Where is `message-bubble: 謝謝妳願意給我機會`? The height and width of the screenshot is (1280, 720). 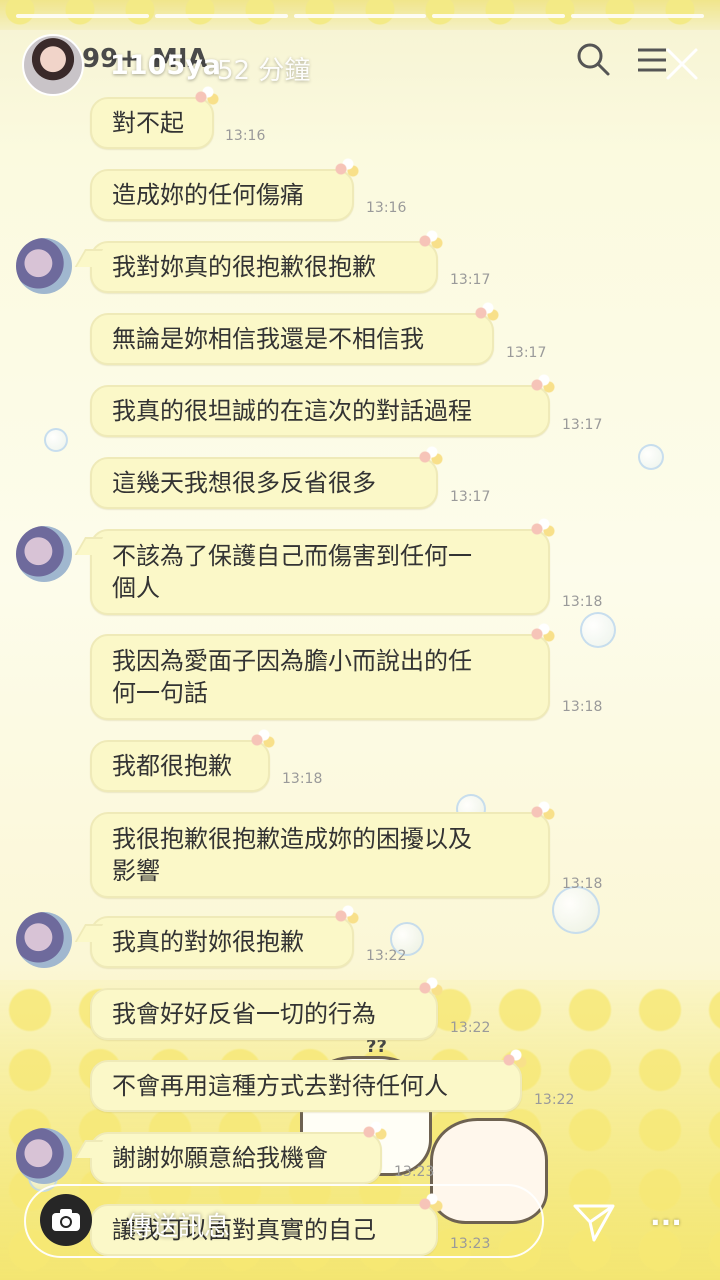
message-bubble: 謝謝妳願意給我機會 is located at coordinates (239, 1152).